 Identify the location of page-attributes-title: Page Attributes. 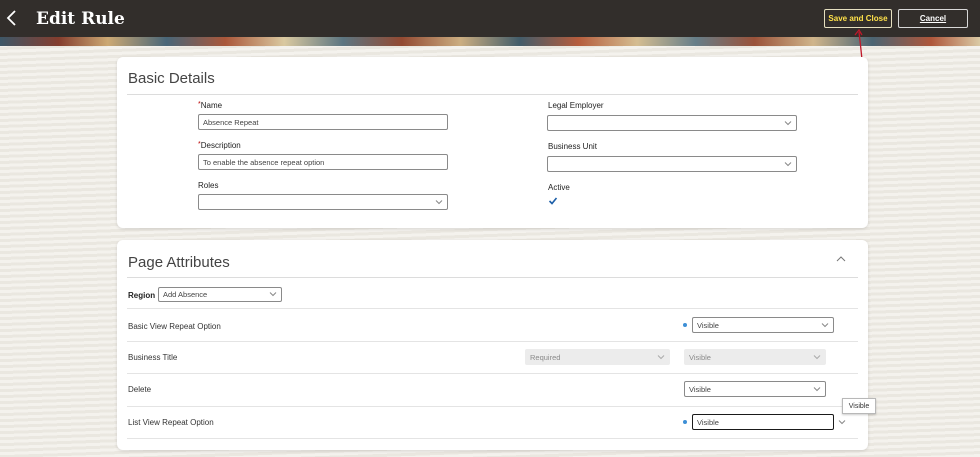
(179, 262).